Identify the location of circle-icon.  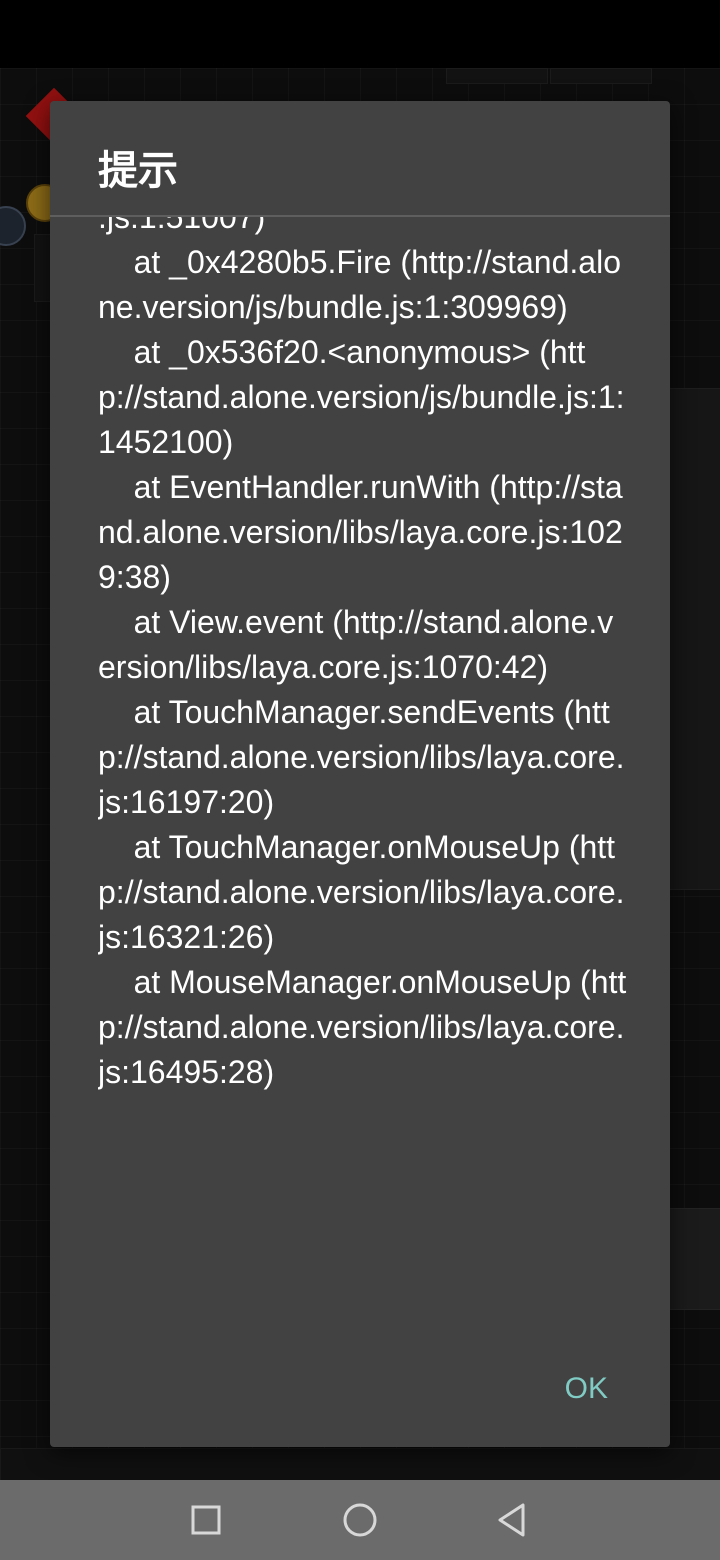
(360, 1520).